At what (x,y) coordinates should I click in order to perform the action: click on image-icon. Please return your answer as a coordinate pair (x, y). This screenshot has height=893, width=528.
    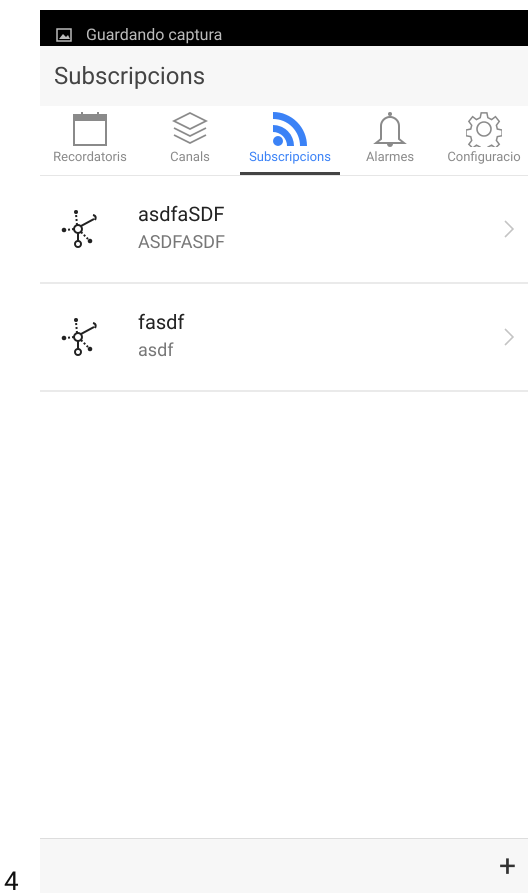
    Looking at the image, I should click on (64, 35).